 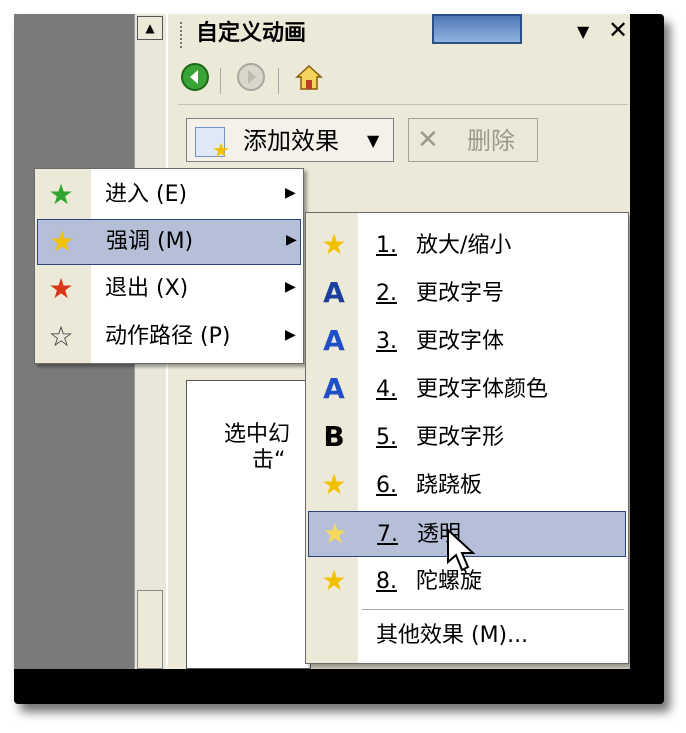 I want to click on transparent-star-icon: ★, so click(x=335, y=533).